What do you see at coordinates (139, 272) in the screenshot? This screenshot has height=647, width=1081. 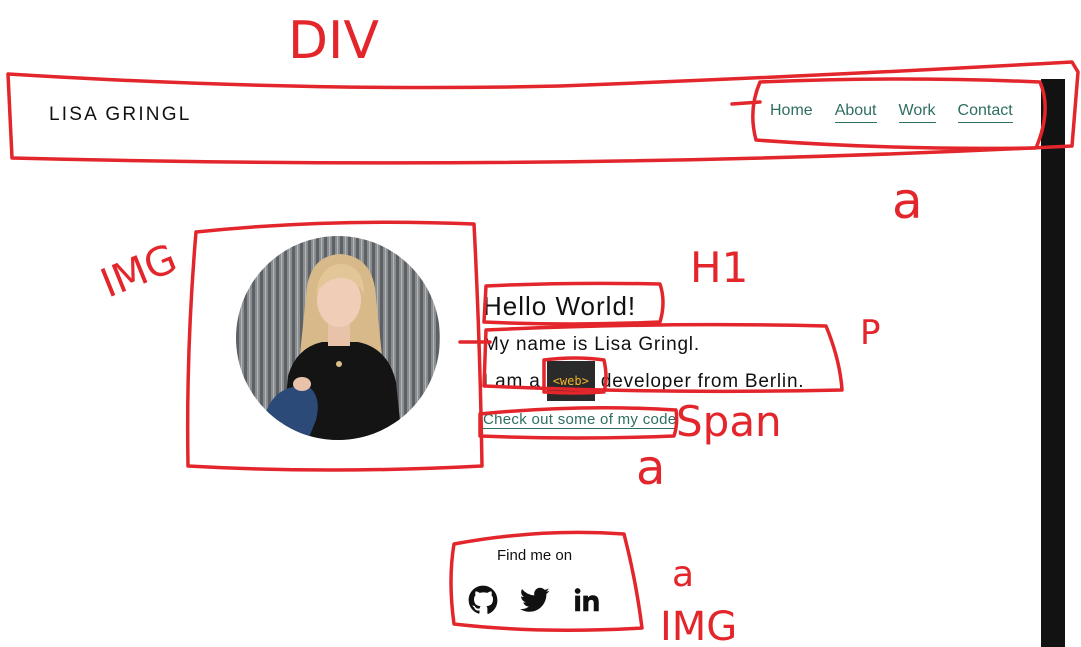 I see `annotation-img-label: IMG` at bounding box center [139, 272].